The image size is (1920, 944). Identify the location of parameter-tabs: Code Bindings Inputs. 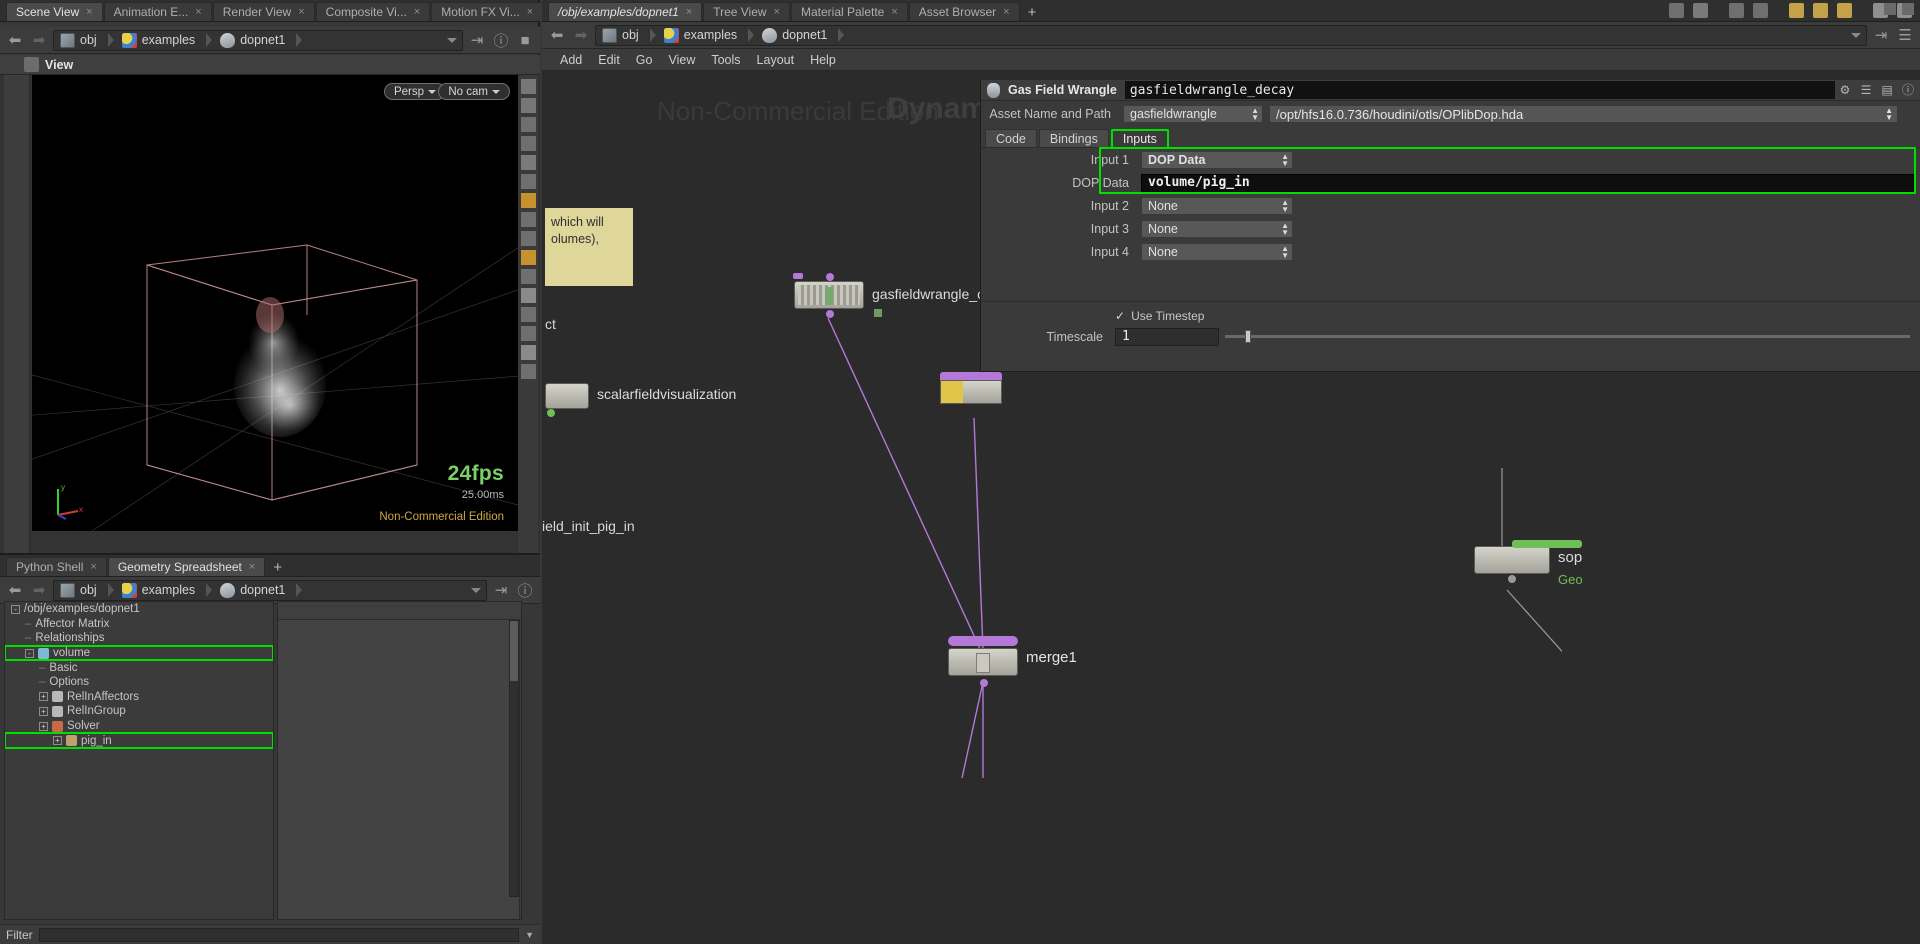
(1450, 137).